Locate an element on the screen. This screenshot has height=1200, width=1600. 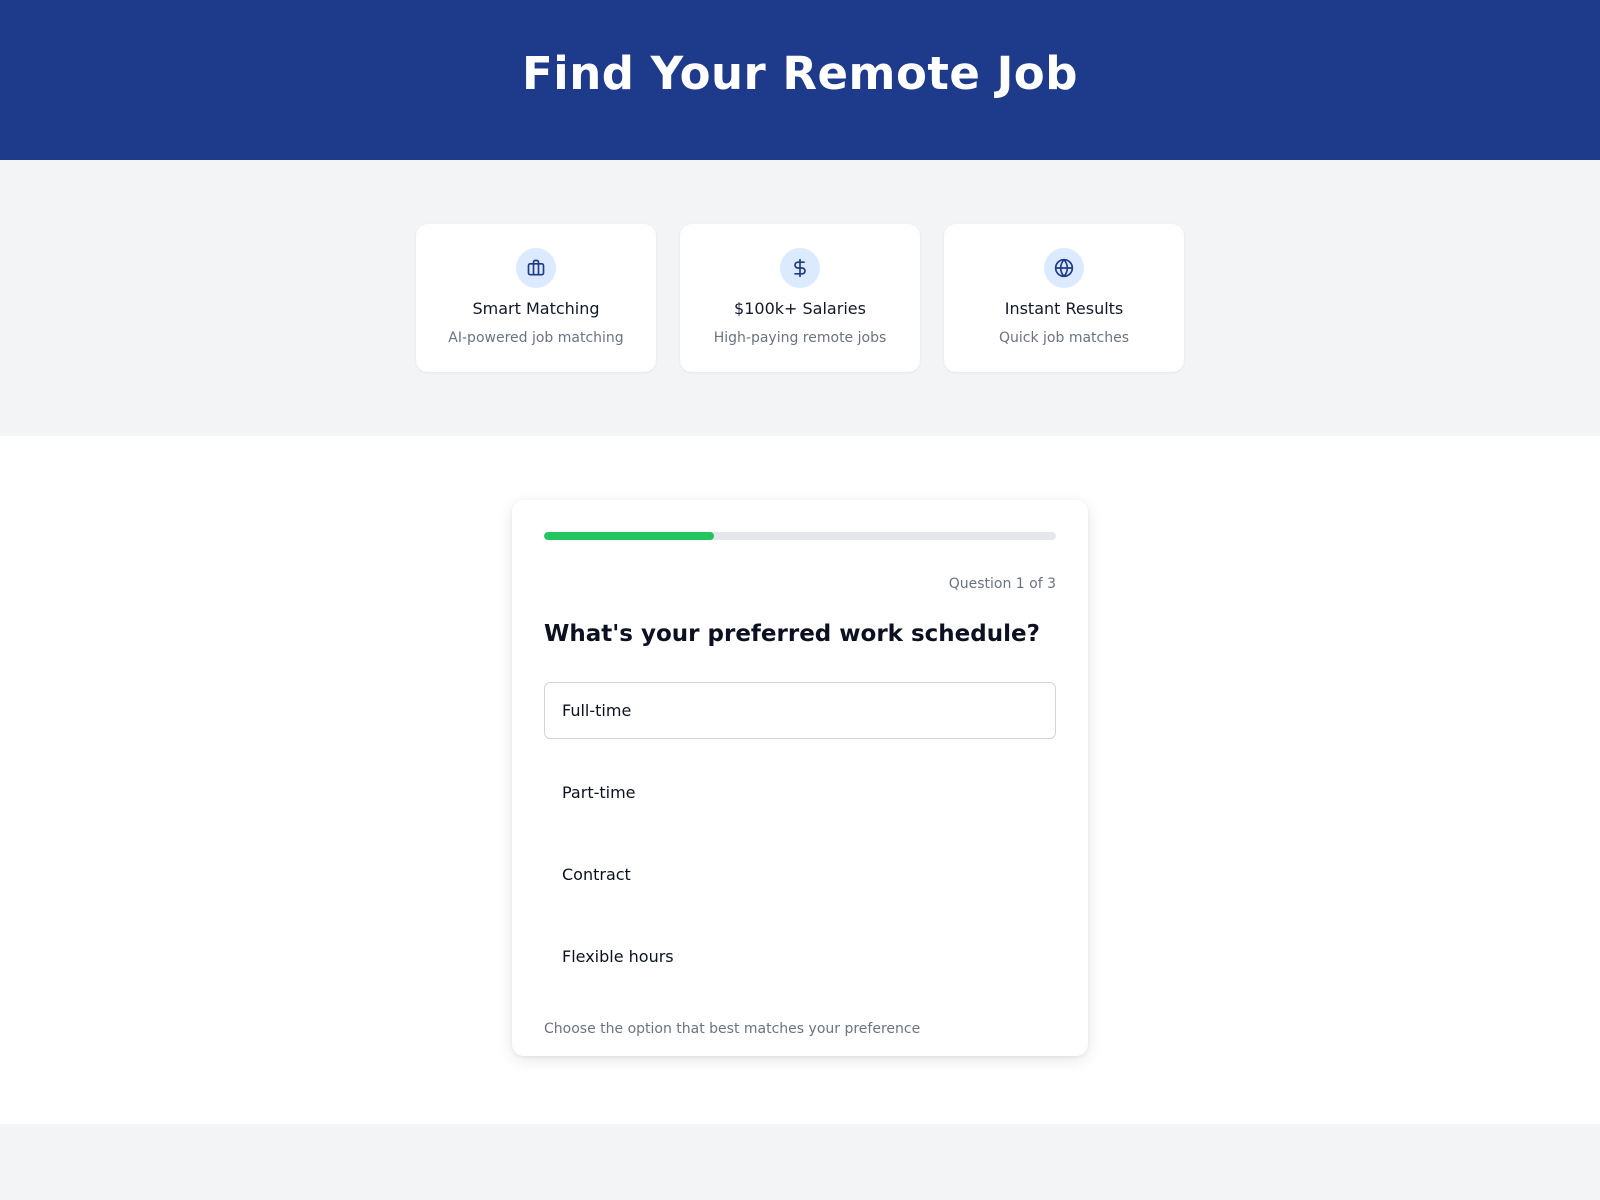
globe-icon is located at coordinates (1064, 268).